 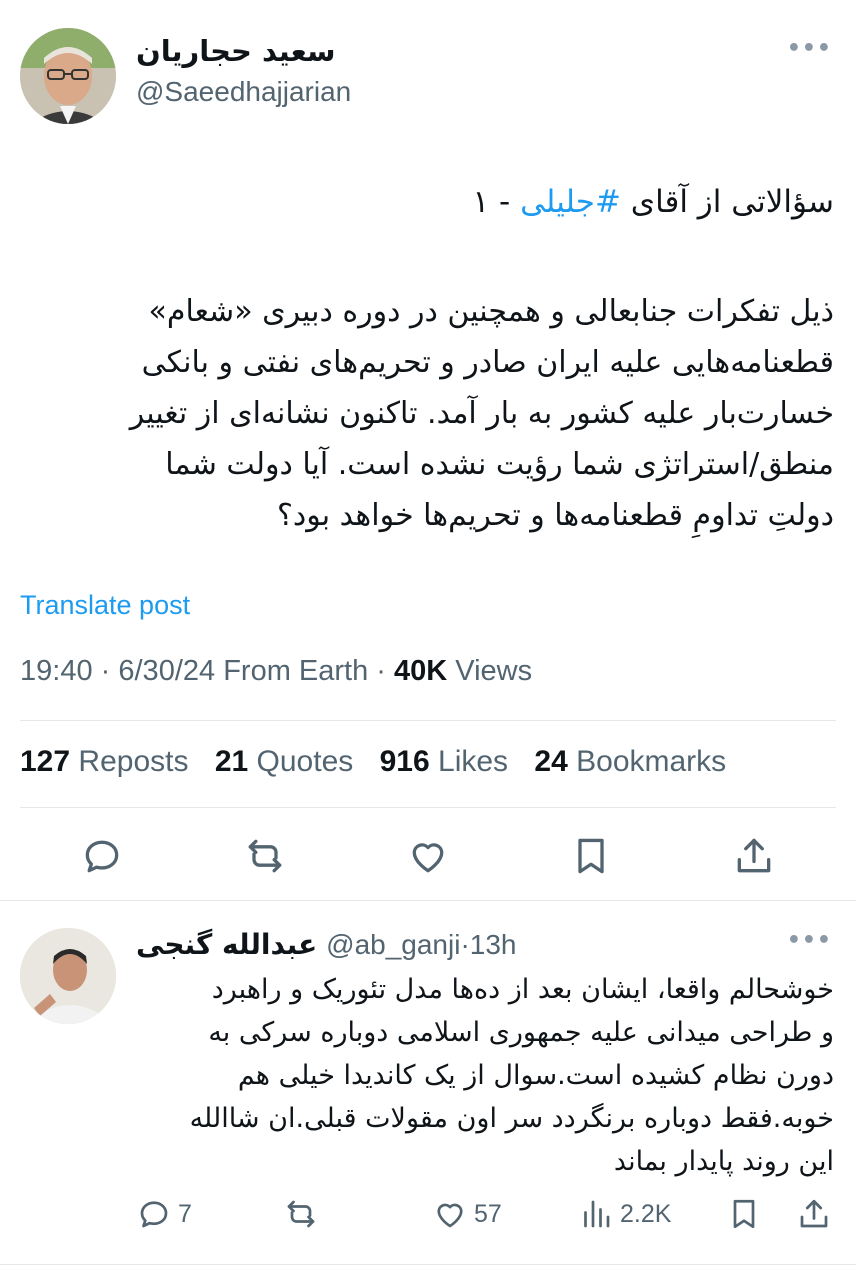 What do you see at coordinates (226, 944) in the screenshot?
I see `reply-author-name: عبدالله گنجی` at bounding box center [226, 944].